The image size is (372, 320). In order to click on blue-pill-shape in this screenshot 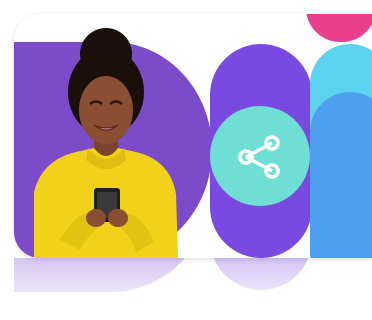, I will do `click(341, 175)`.